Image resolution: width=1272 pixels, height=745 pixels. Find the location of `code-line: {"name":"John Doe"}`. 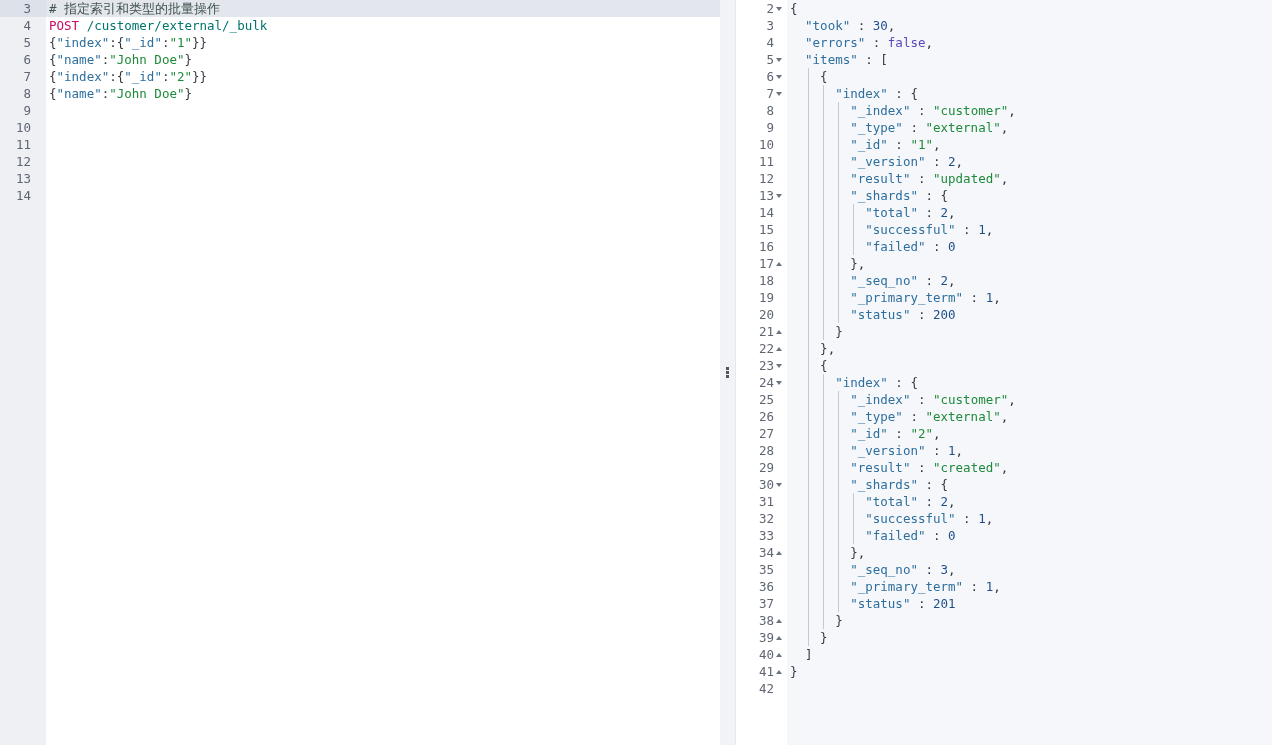

code-line: {"name":"John Doe"} is located at coordinates (120, 93).